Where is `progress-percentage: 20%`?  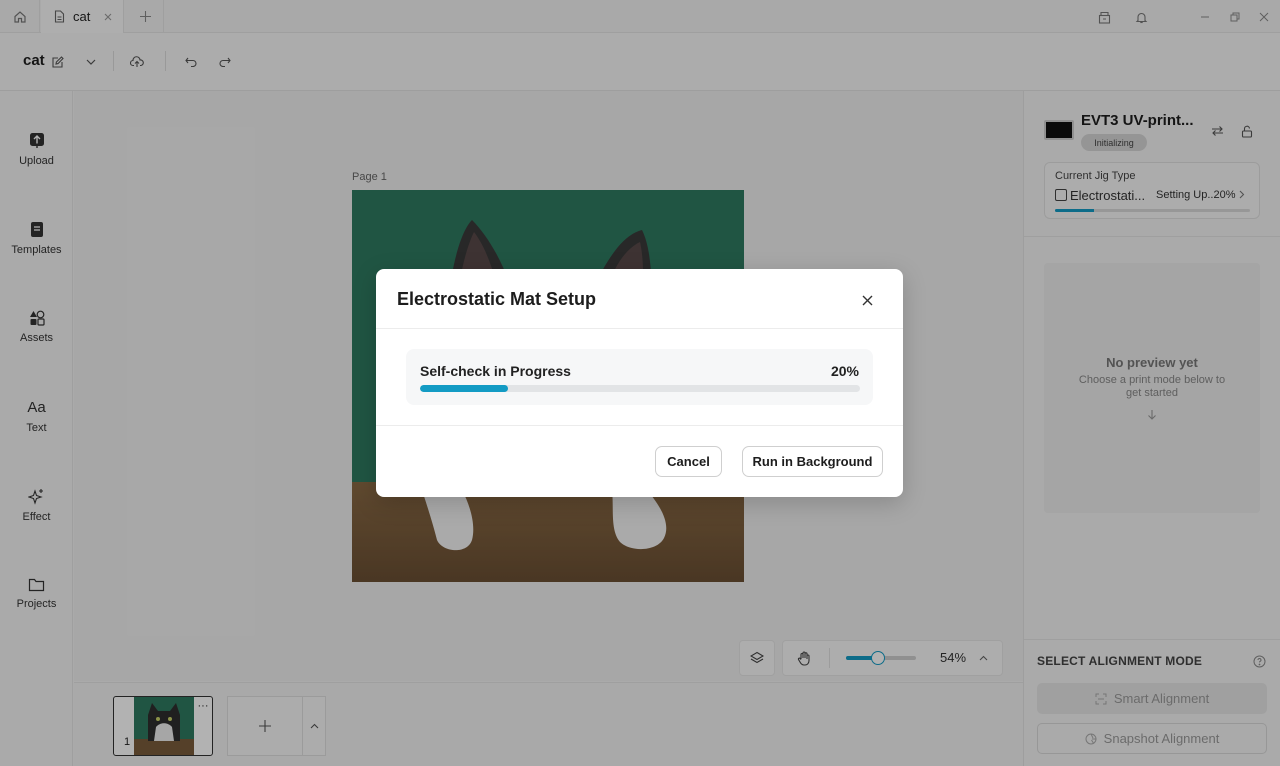
progress-percentage: 20% is located at coordinates (844, 371).